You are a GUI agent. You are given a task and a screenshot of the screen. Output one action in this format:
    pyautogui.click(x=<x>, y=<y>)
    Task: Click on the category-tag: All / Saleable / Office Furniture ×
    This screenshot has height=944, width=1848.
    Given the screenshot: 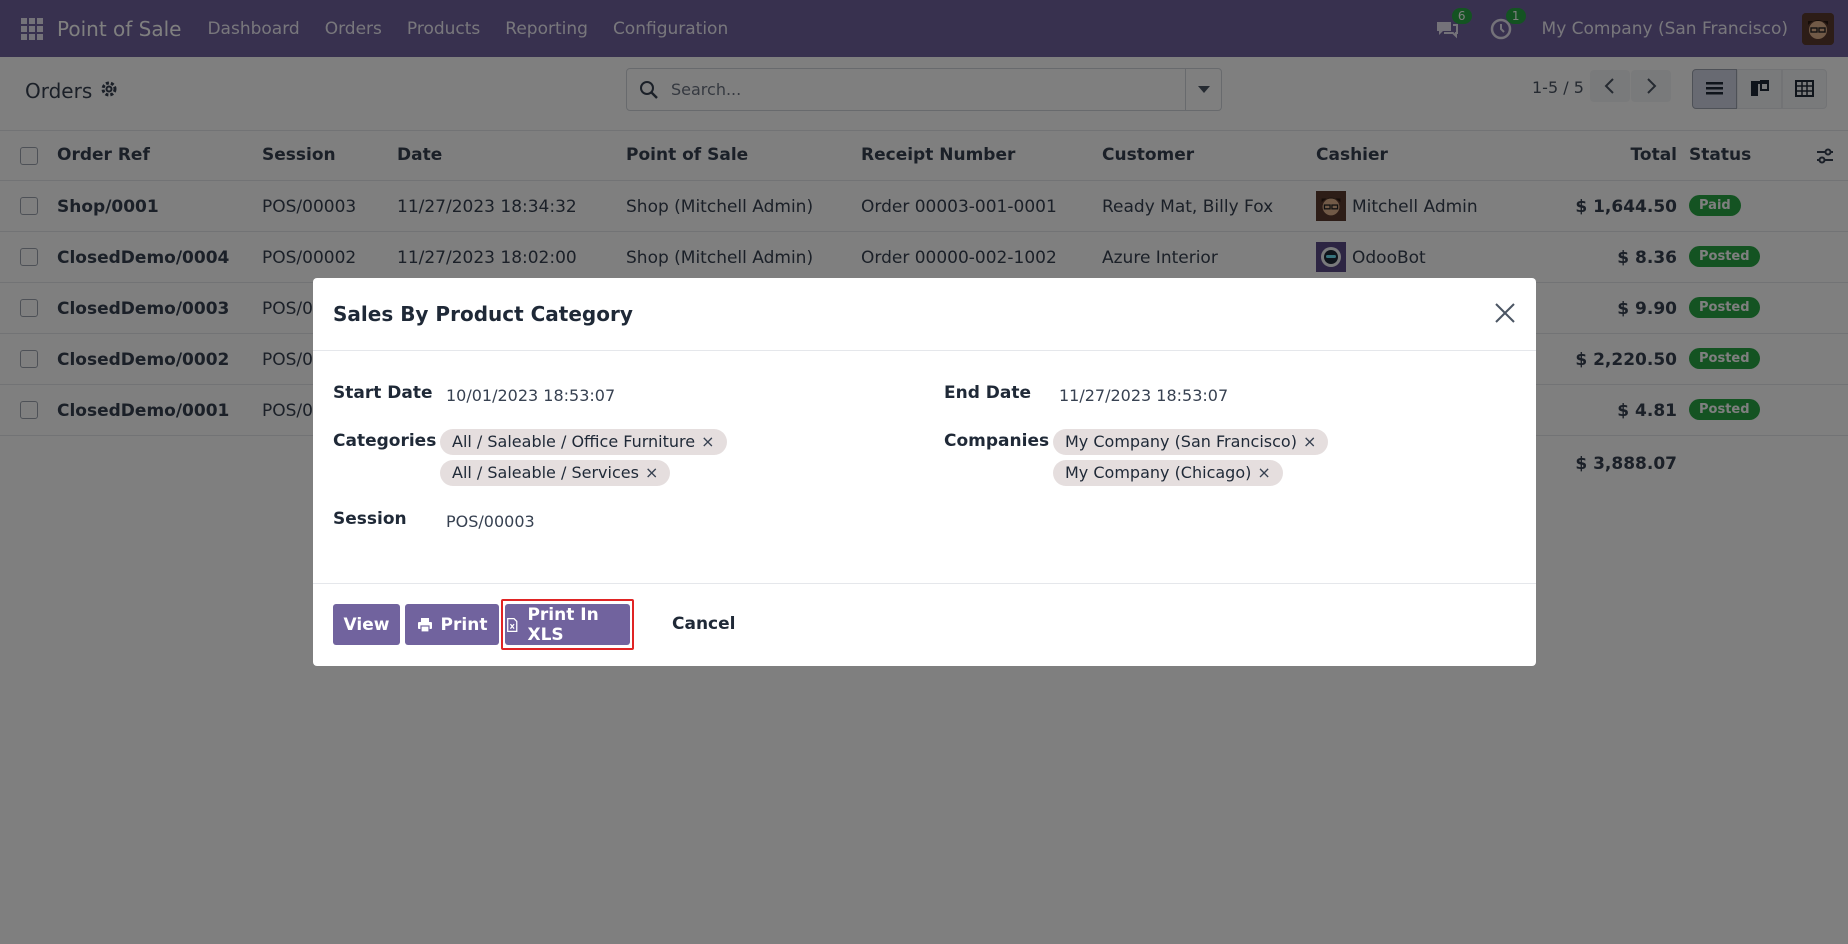 What is the action you would take?
    pyautogui.click(x=583, y=442)
    